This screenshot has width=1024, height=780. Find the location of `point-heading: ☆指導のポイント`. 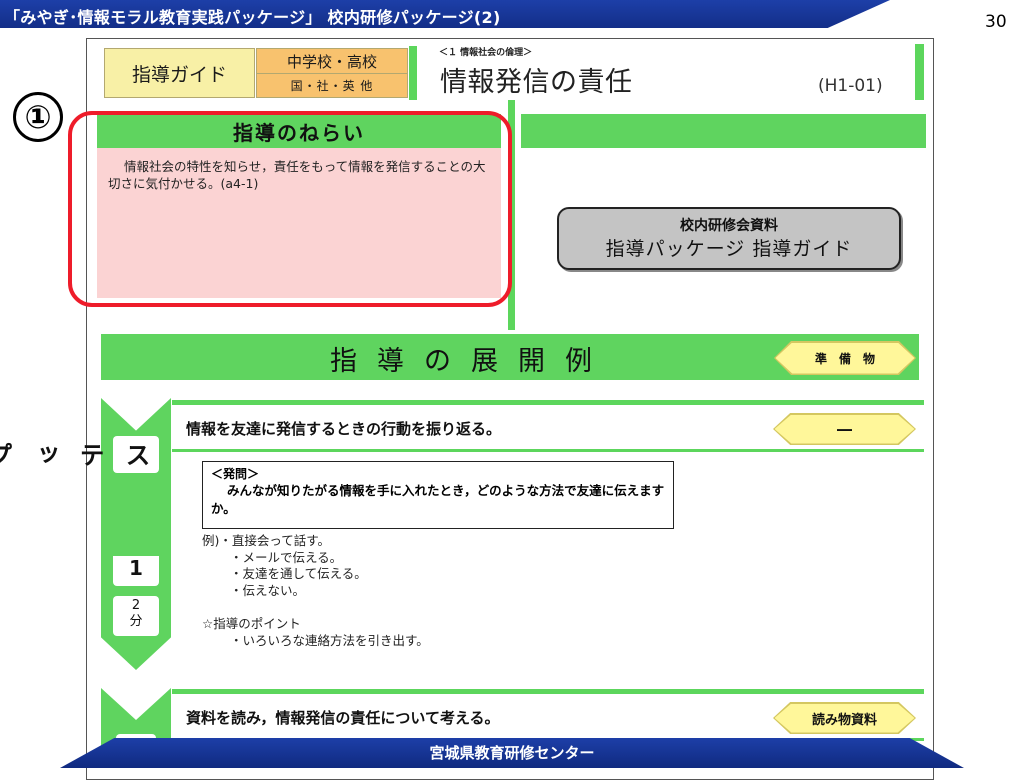

point-heading: ☆指導のポイント is located at coordinates (251, 623).